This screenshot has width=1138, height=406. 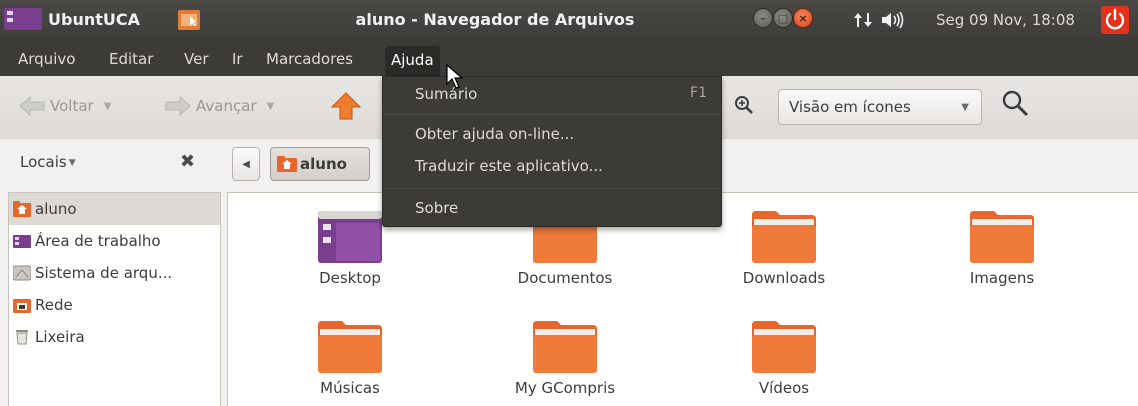 What do you see at coordinates (43, 162) in the screenshot?
I see `places-label: Locais` at bounding box center [43, 162].